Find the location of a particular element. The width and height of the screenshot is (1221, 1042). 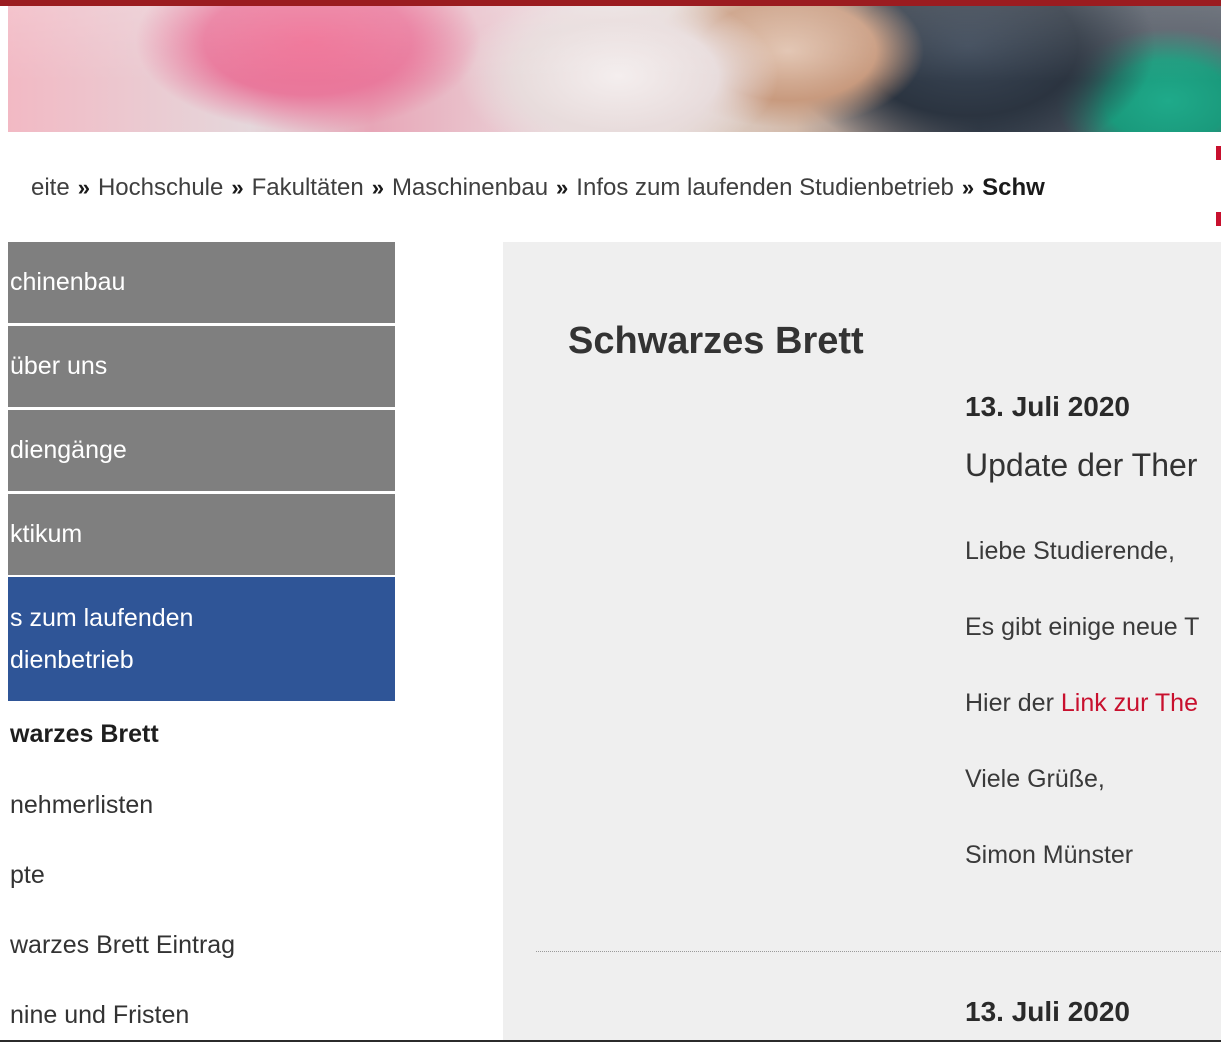

post-theme-link: Link zur The is located at coordinates (1129, 703).